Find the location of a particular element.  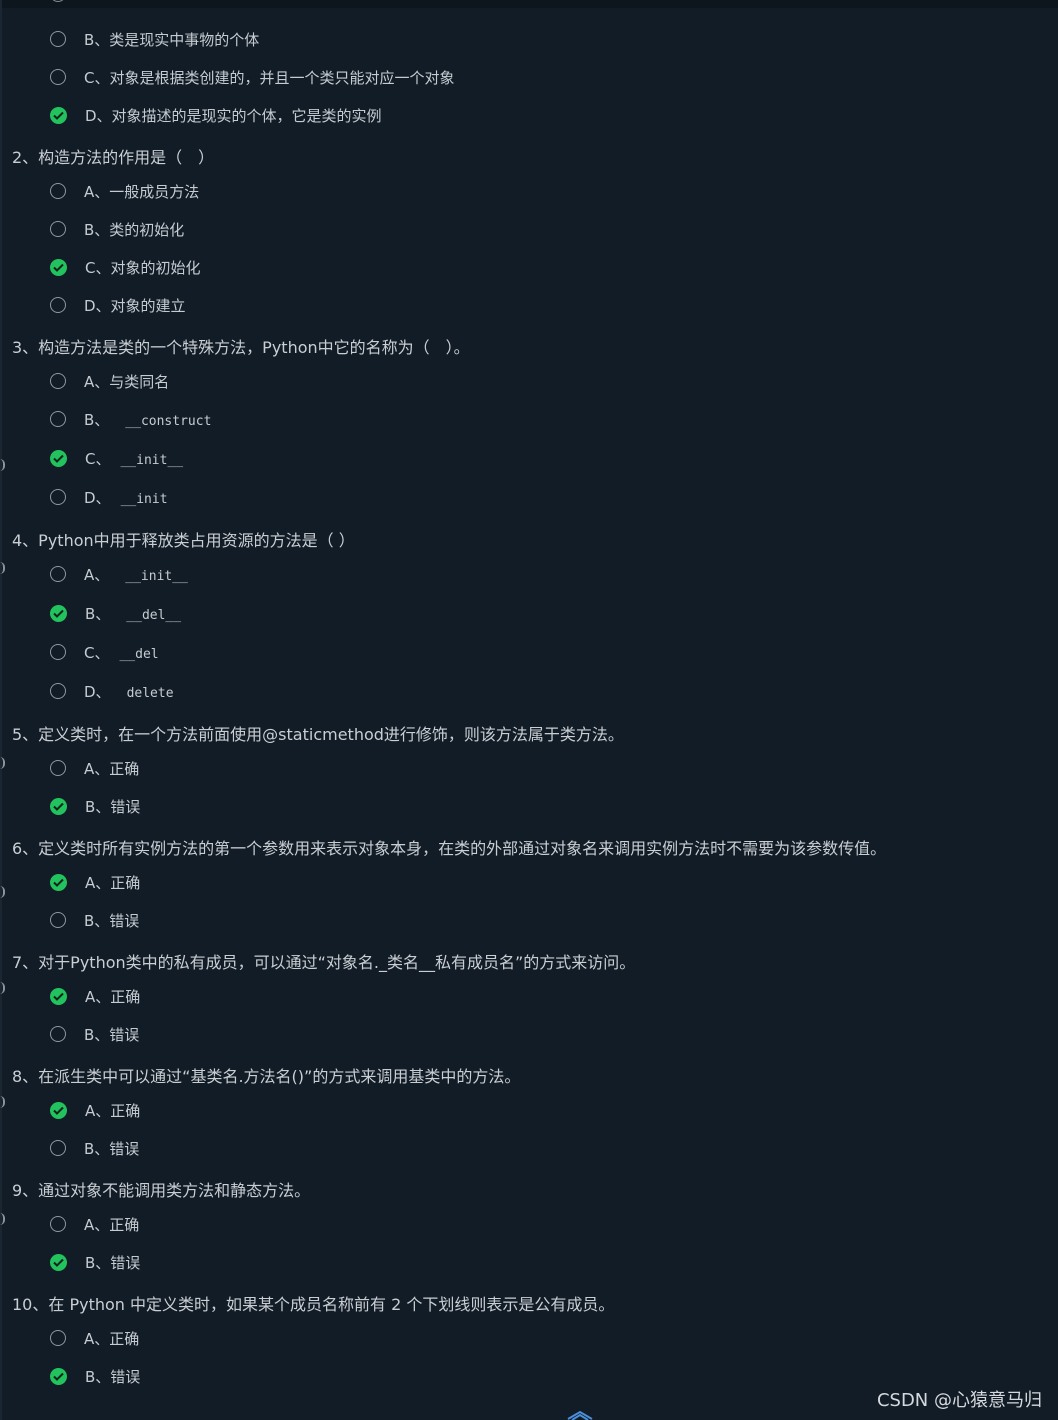

answer-option: A、一般成员方法 is located at coordinates (124, 191).